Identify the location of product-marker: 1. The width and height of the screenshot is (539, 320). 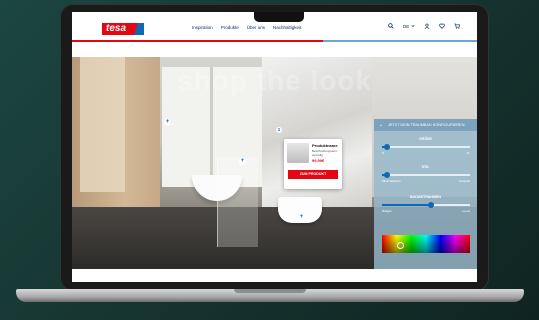
(279, 130).